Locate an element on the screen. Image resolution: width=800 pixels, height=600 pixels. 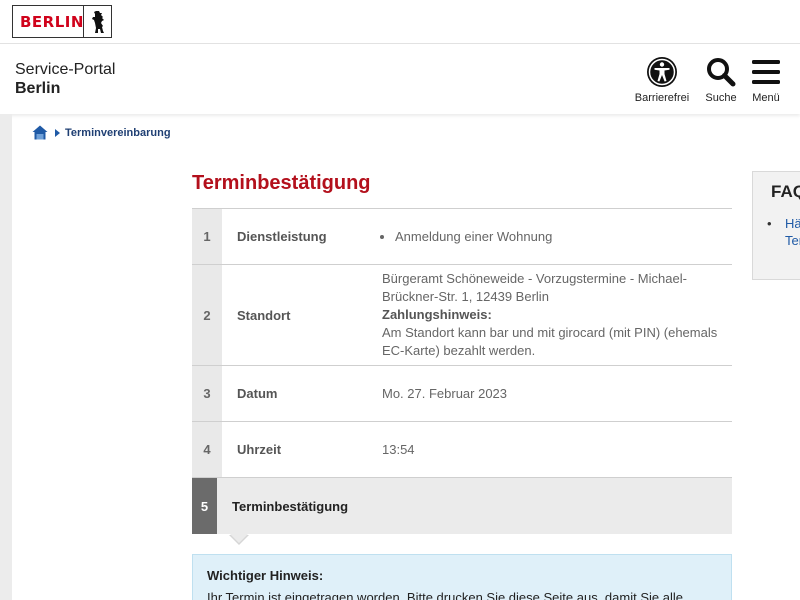
step-value: 13:54 is located at coordinates (398, 449).